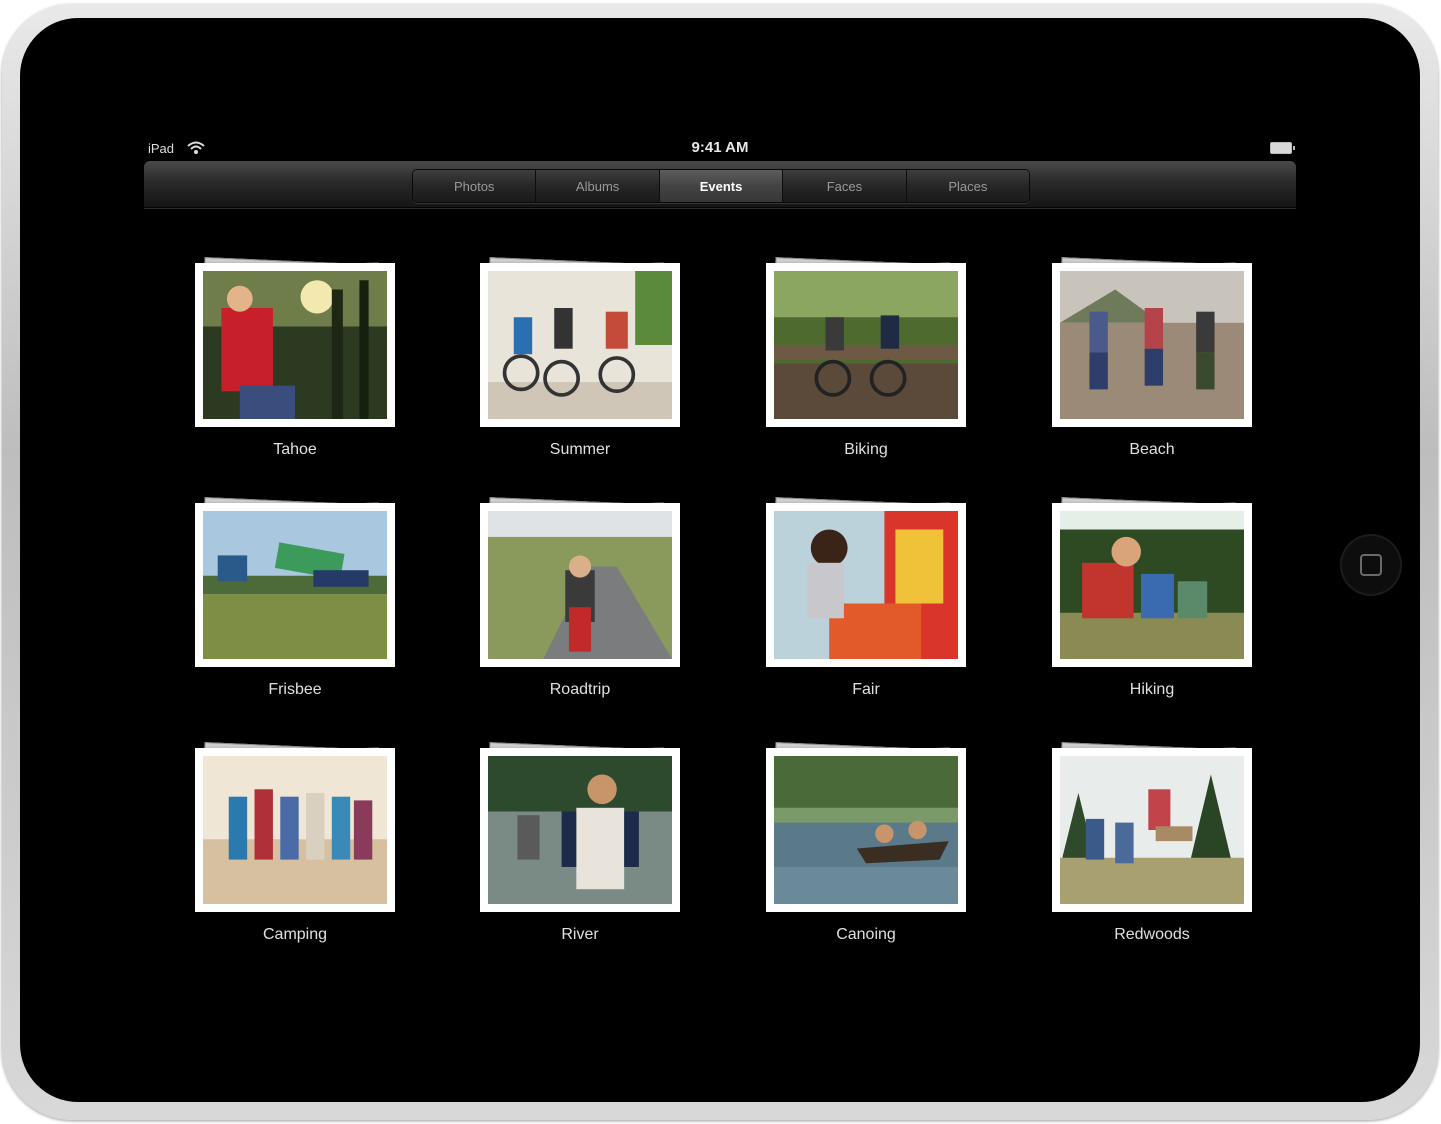 This screenshot has height=1124, width=1441. Describe the element at coordinates (866, 449) in the screenshot. I see `event-label: Biking` at that location.